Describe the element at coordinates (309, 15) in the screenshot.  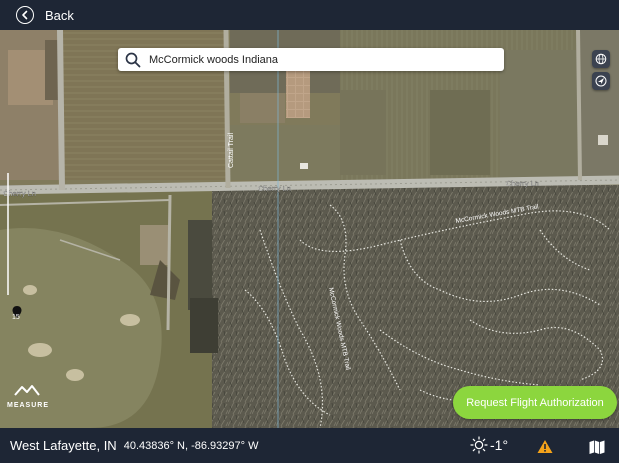
I see `top-bar: Back` at that location.